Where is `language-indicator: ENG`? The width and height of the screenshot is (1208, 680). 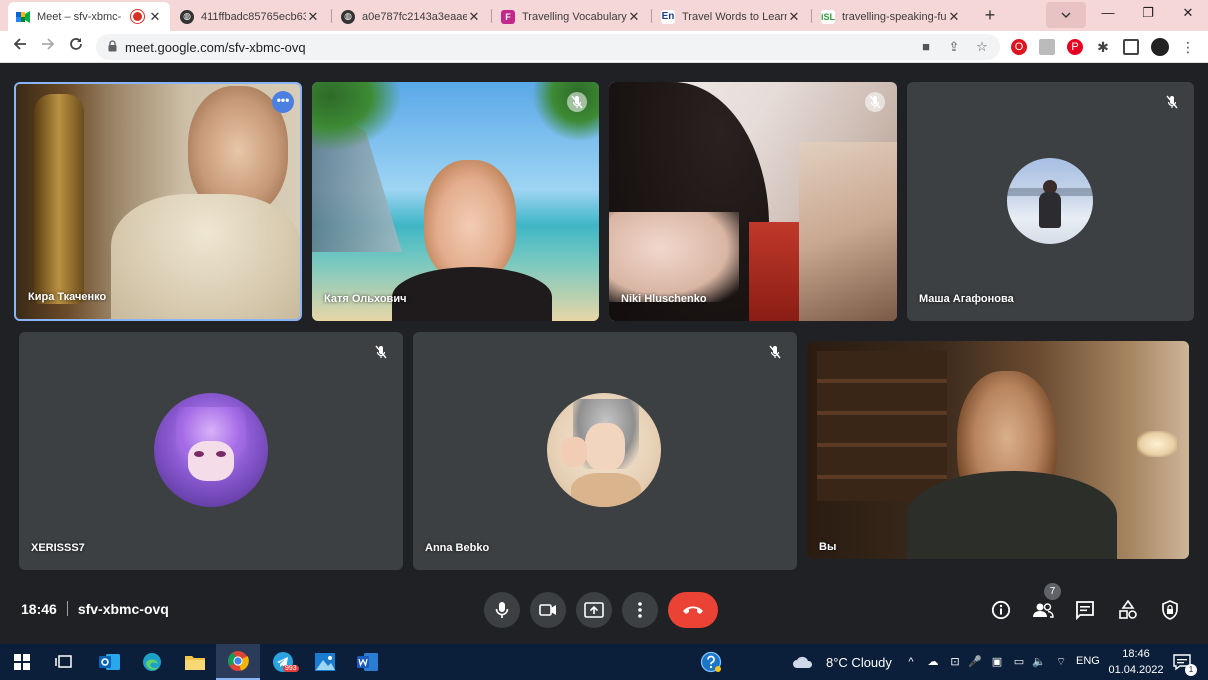
language-indicator: ENG is located at coordinates (1088, 661).